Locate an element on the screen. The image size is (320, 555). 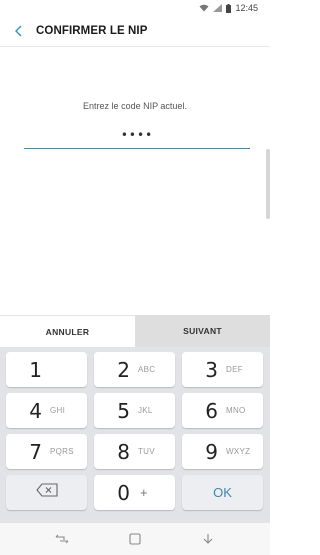
key-letters: TUV is located at coordinates (146, 451).